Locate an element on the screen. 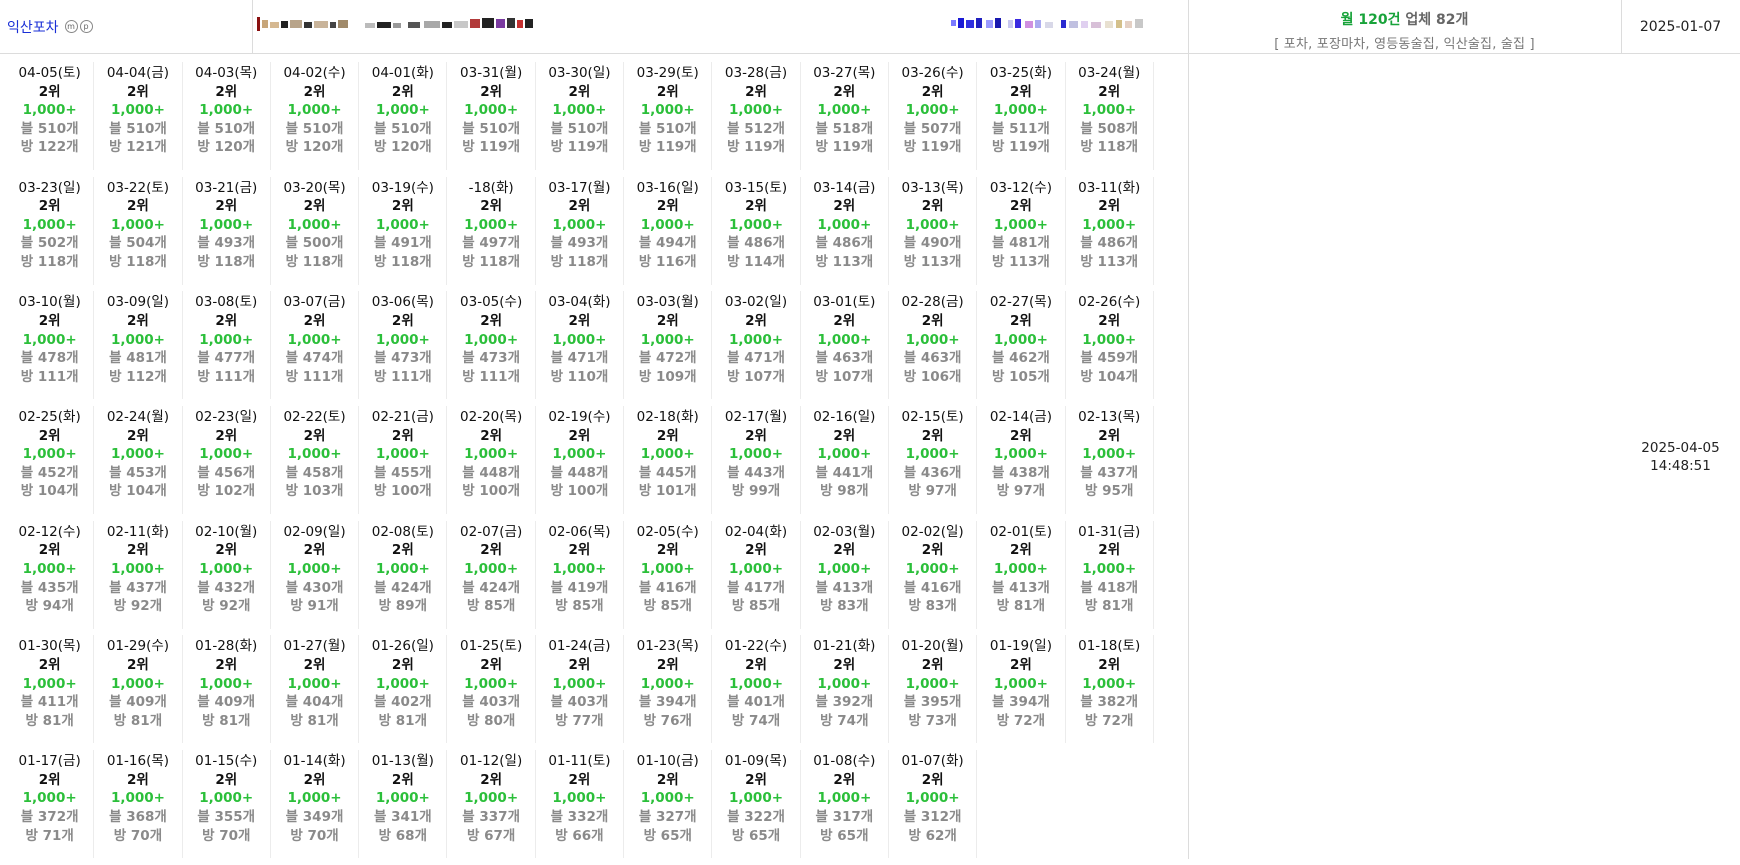 The width and height of the screenshot is (1740, 865). day-room-count: 방 111개 is located at coordinates (314, 376).